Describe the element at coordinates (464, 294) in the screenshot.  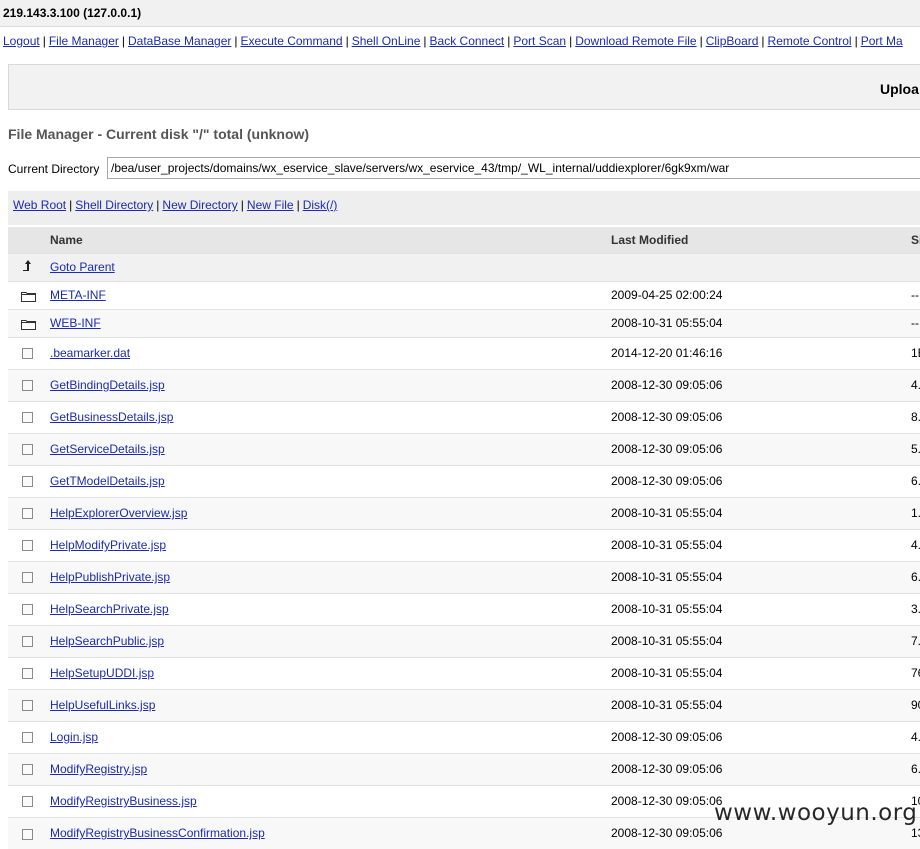
I see `directory-row: META-INF 2009-04-25 02:00:24 --` at that location.